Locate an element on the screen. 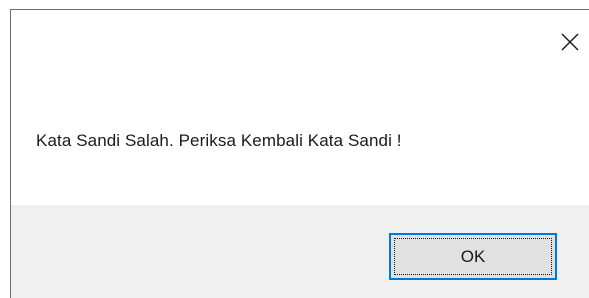 The width and height of the screenshot is (589, 298). ok-button-label: OK is located at coordinates (473, 256).